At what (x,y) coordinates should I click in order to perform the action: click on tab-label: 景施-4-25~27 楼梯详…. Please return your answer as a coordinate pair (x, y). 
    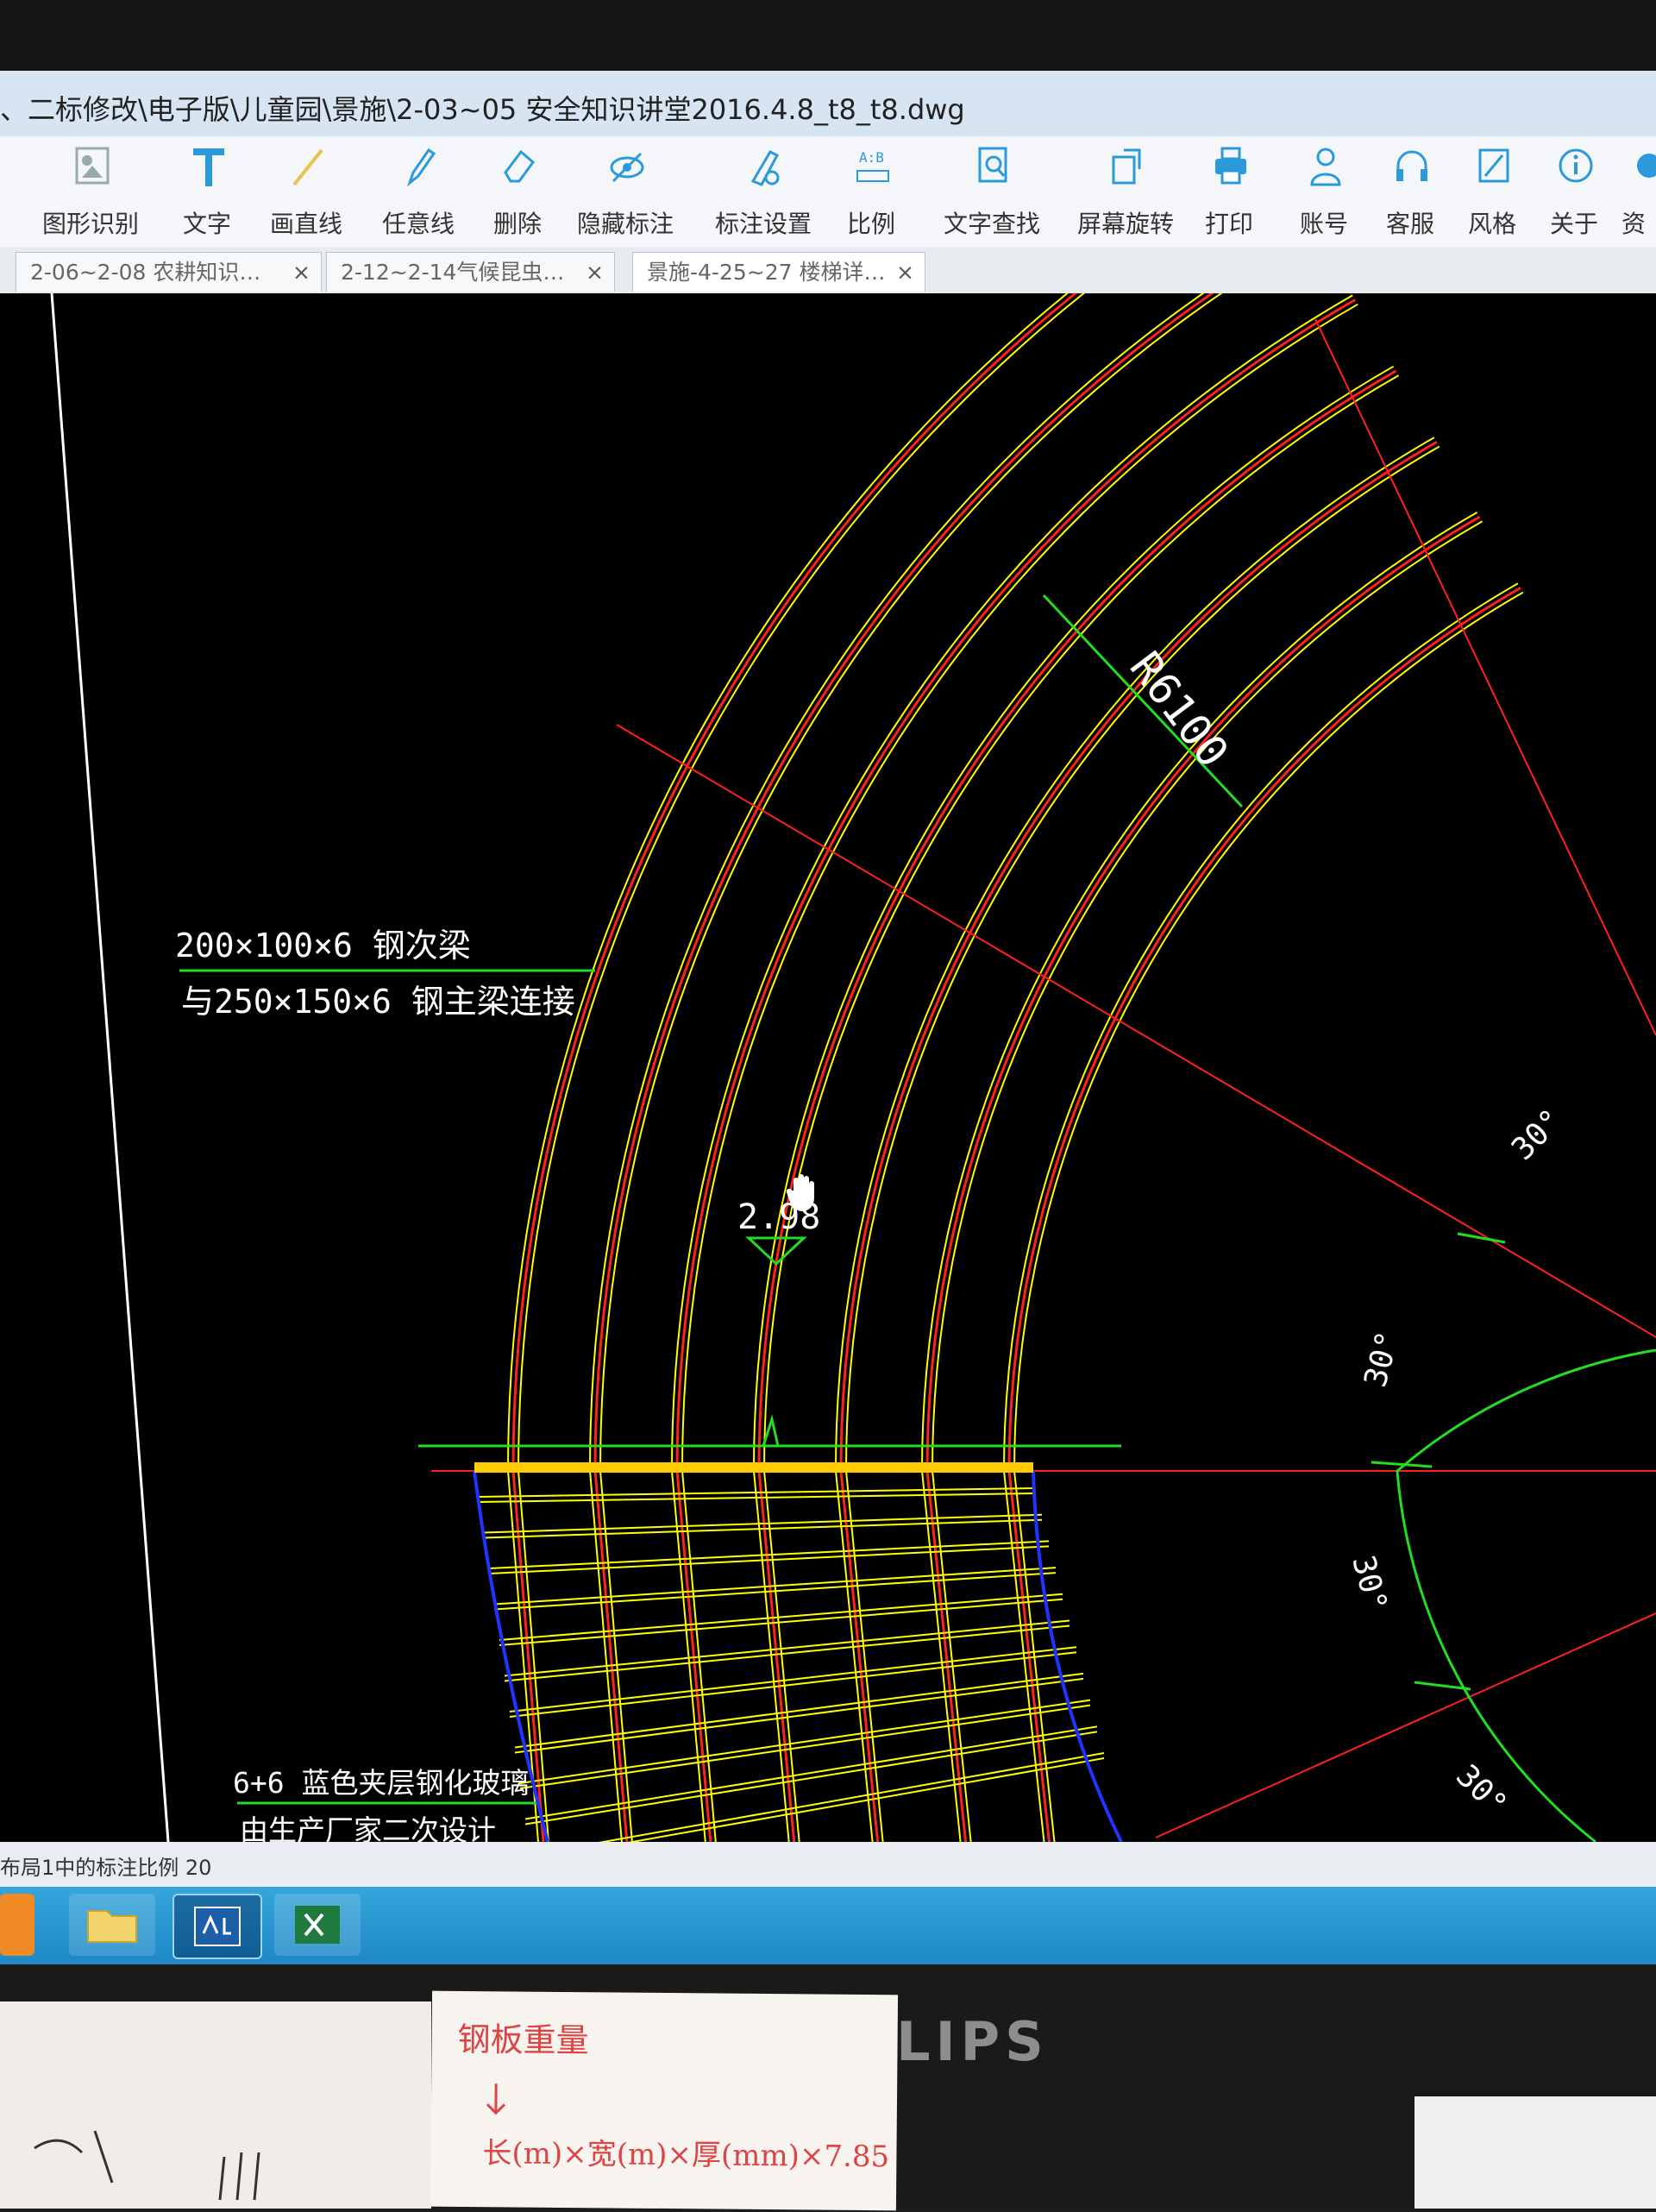
    Looking at the image, I should click on (767, 273).